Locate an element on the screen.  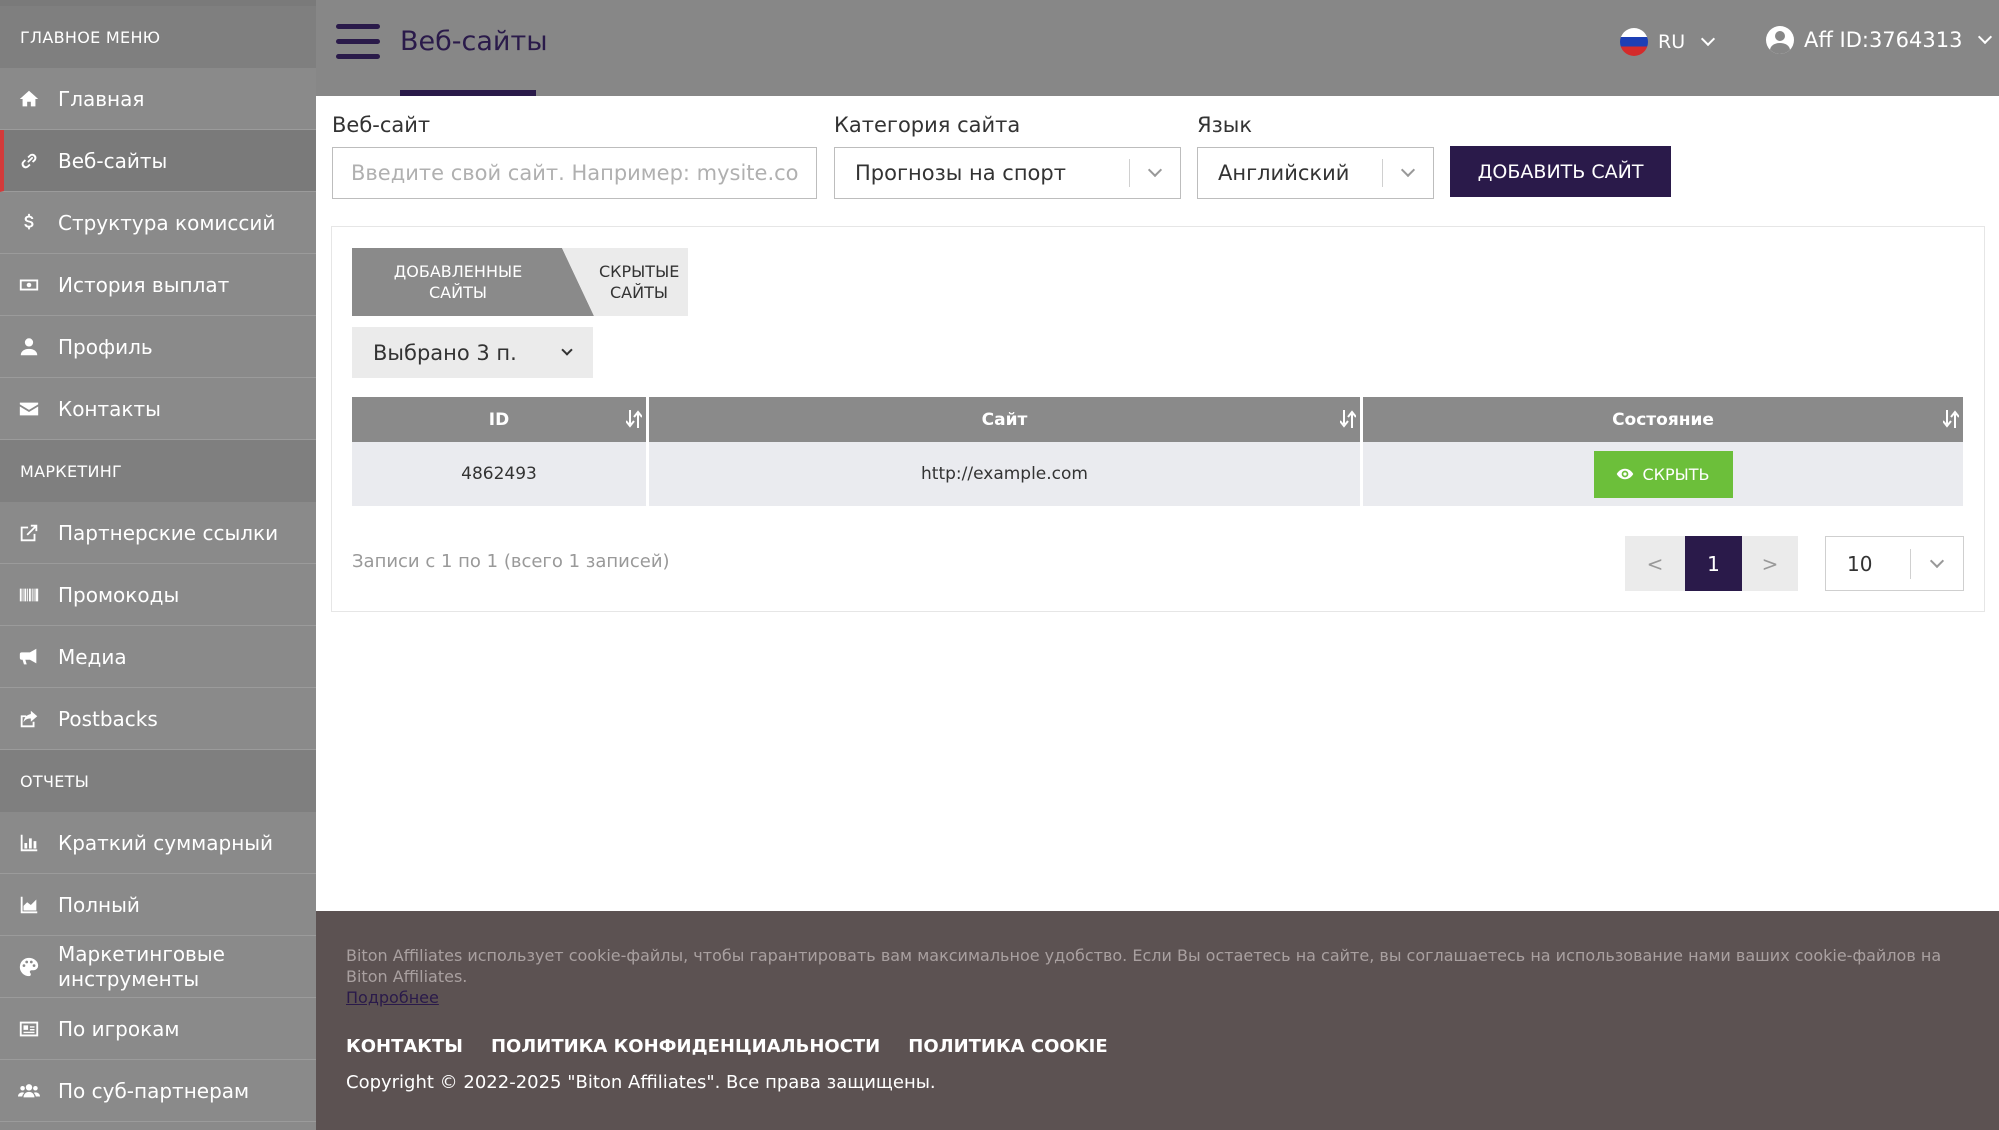
sidebar-section-marketing: Маркетинг is located at coordinates (158, 471).